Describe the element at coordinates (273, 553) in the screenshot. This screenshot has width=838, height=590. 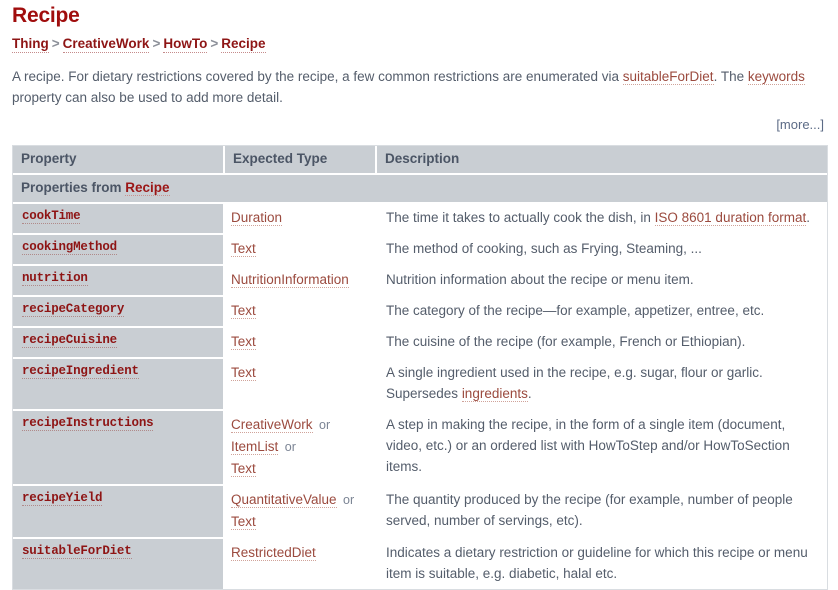
I see `type-link-restricteddiet: RestrictedDiet` at that location.